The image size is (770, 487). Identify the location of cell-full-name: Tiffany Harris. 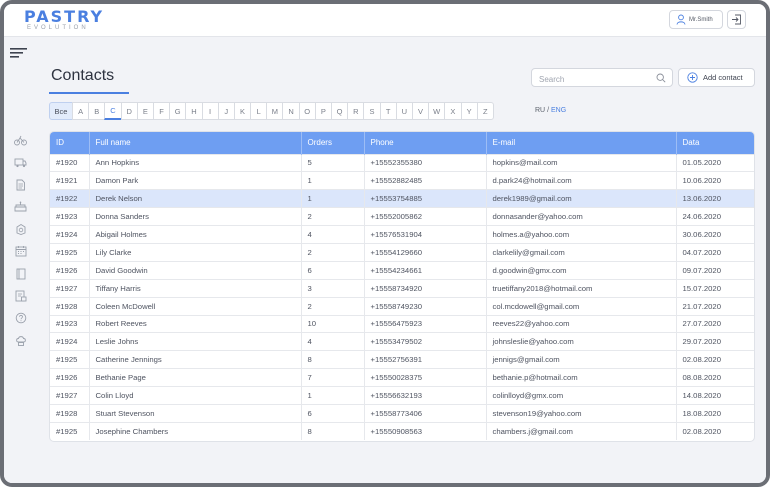
(195, 288).